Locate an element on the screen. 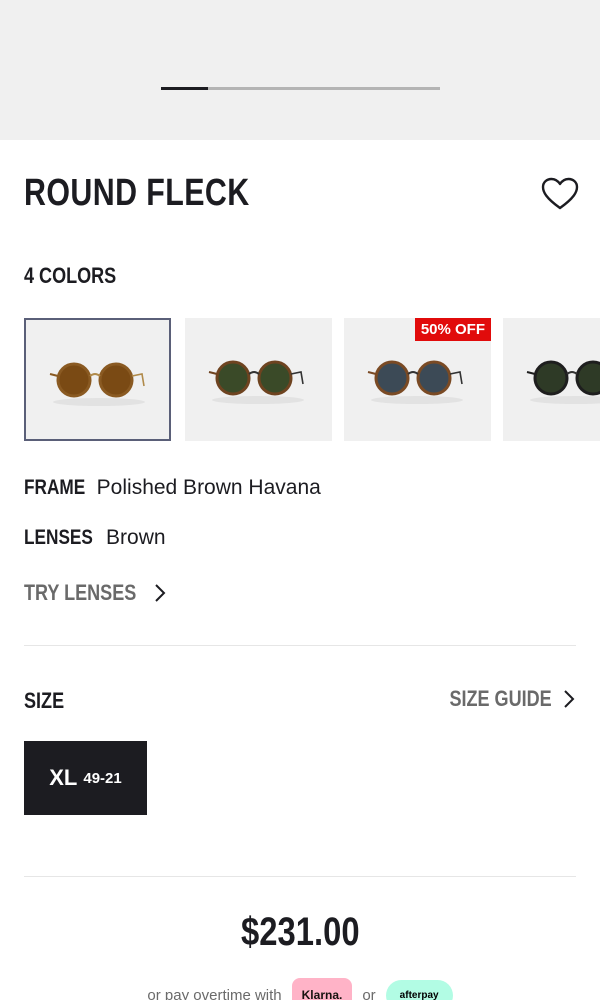 The width and height of the screenshot is (600, 1000). color-swatch-3: 50% OFF is located at coordinates (417, 379).